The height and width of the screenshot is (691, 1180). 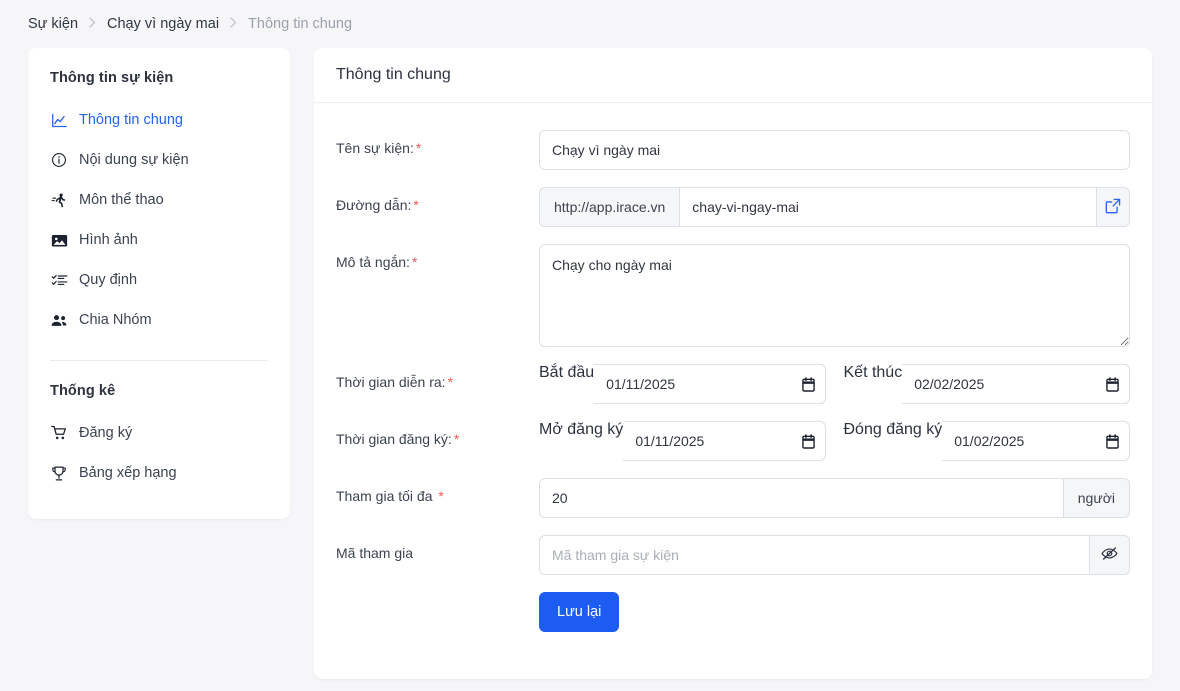 I want to click on max-participants-input-group: người, so click(x=834, y=498).